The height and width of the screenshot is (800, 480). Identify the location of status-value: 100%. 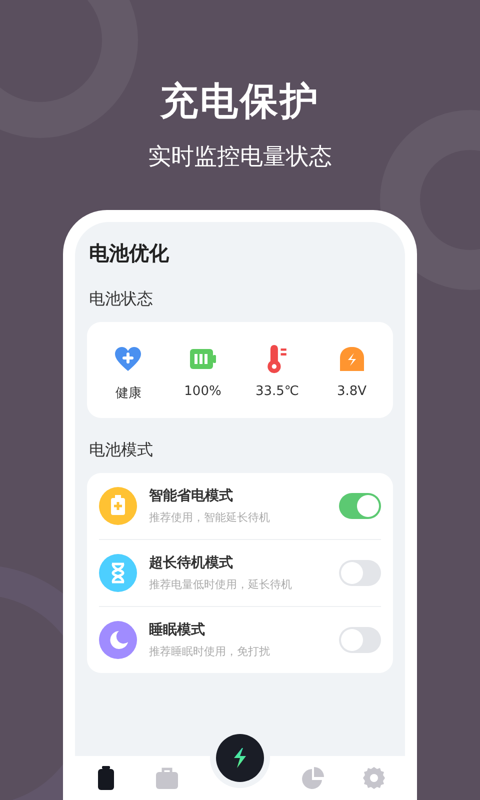
(203, 391).